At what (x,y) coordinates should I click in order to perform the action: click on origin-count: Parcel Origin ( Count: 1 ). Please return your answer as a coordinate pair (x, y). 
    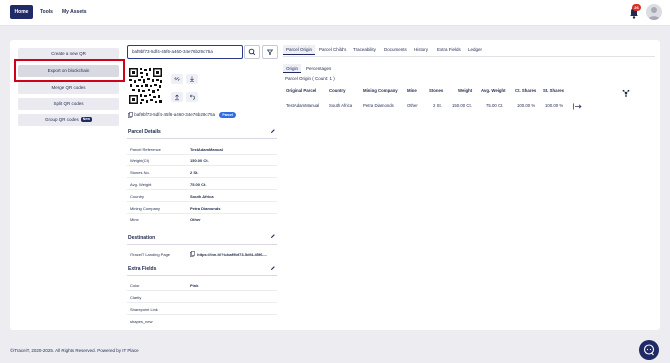
    Looking at the image, I should click on (310, 78).